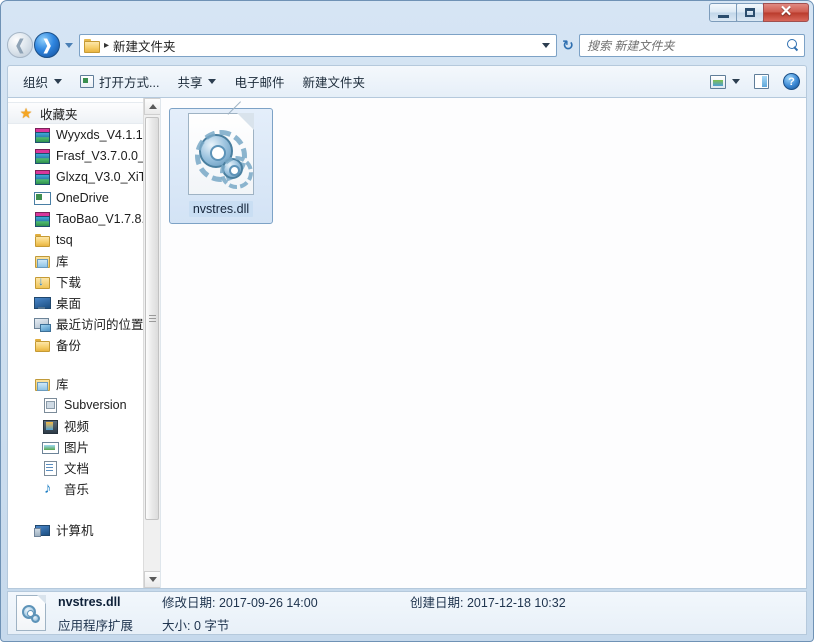 The width and height of the screenshot is (814, 642). I want to click on scroll-down-button, so click(152, 579).